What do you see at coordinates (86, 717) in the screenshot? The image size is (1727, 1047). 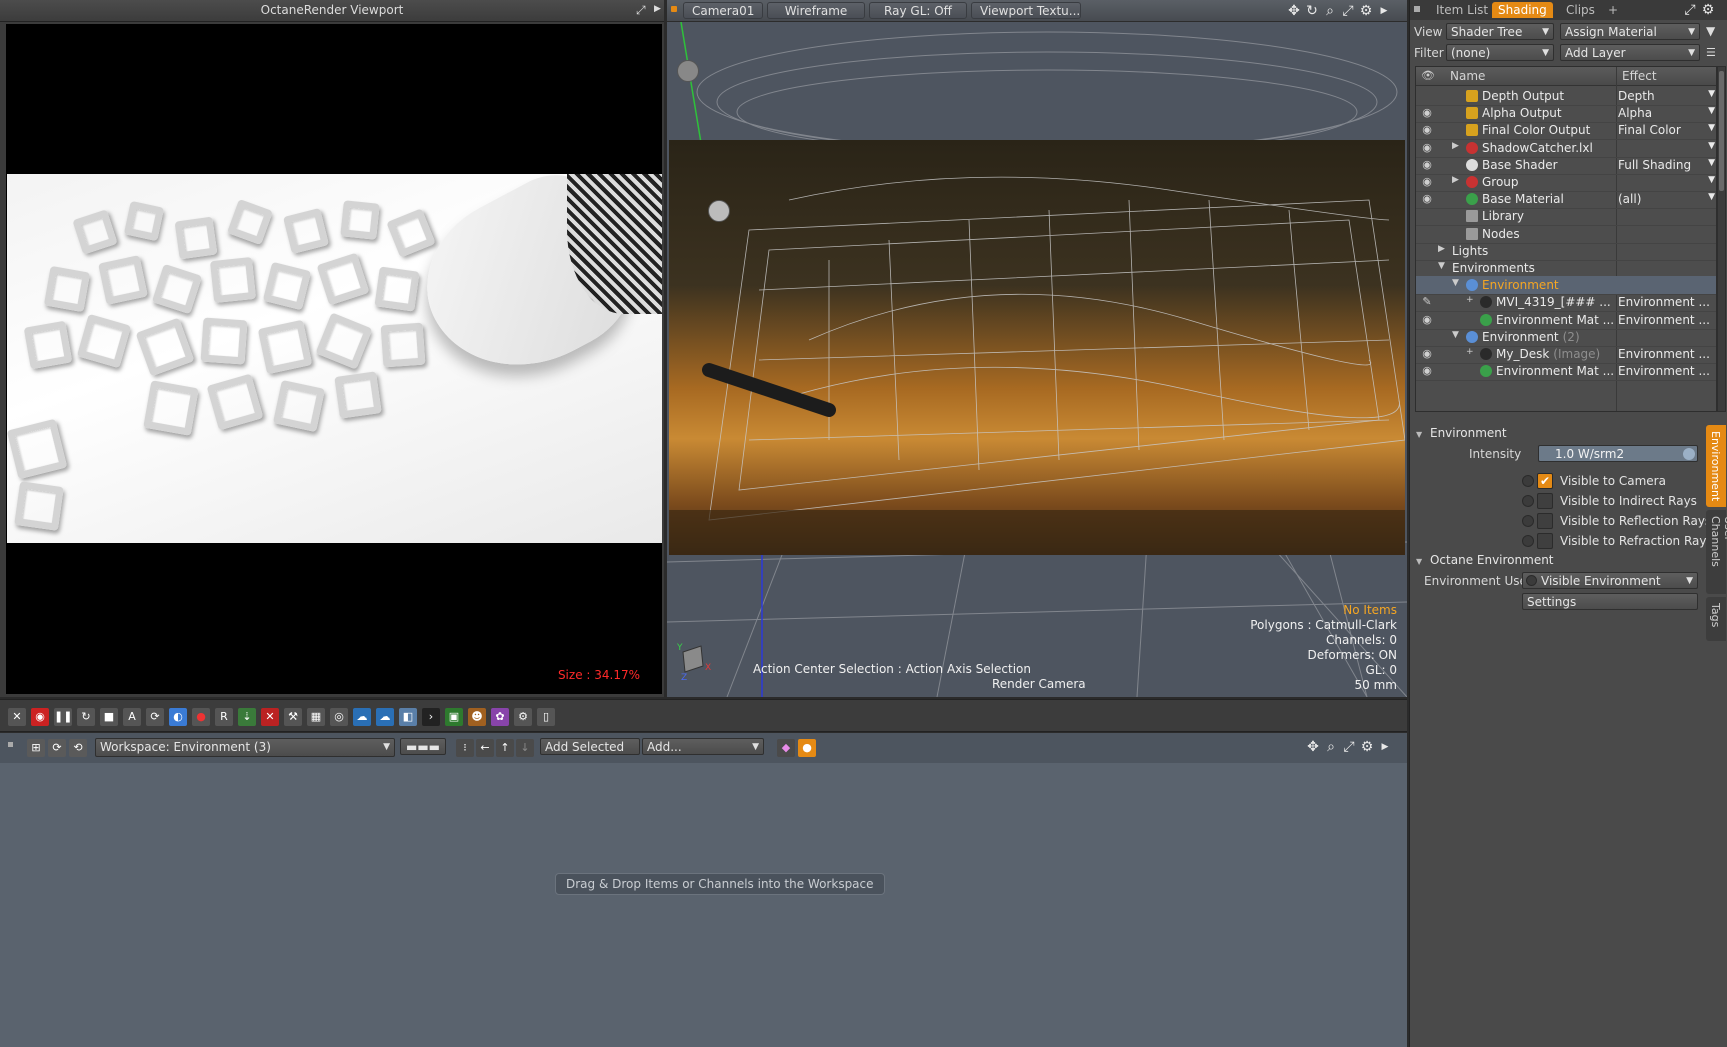 I see `restart-icon: ↻` at bounding box center [86, 717].